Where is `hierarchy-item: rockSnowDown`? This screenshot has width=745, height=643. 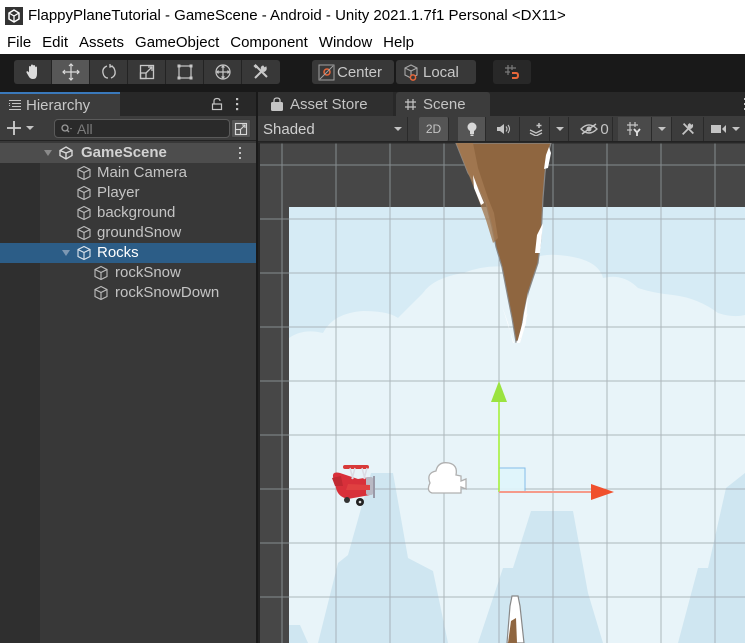 hierarchy-item: rockSnowDown is located at coordinates (128, 293).